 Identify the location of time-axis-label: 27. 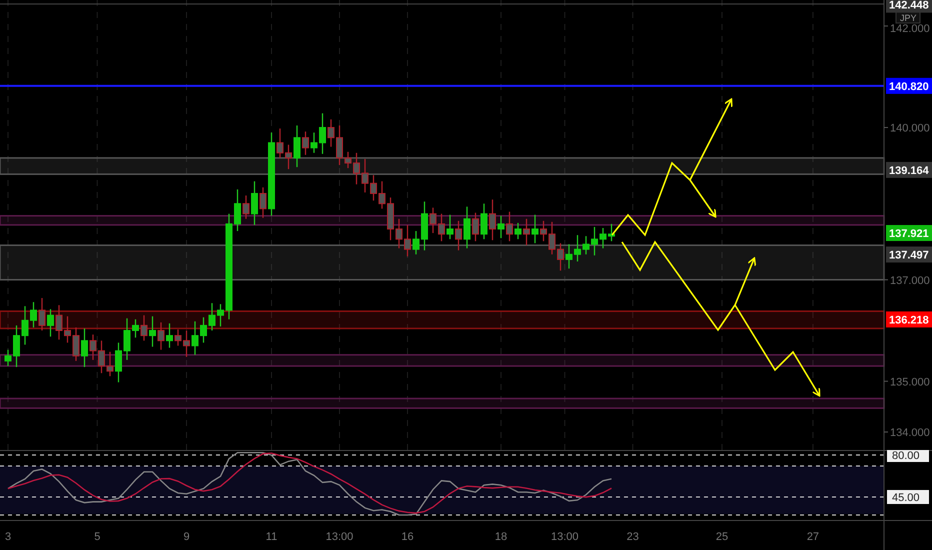
(813, 537).